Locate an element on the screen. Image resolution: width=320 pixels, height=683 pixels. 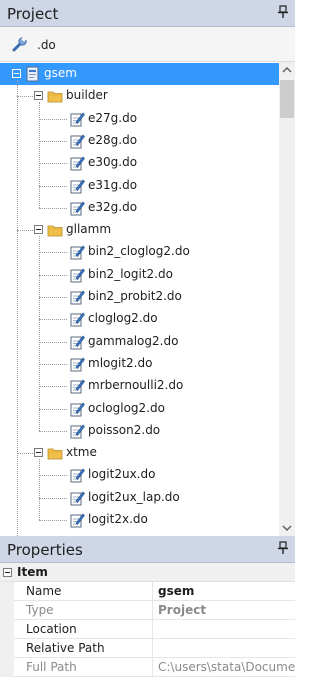
properties-panel-title: Properties is located at coordinates (45, 550).